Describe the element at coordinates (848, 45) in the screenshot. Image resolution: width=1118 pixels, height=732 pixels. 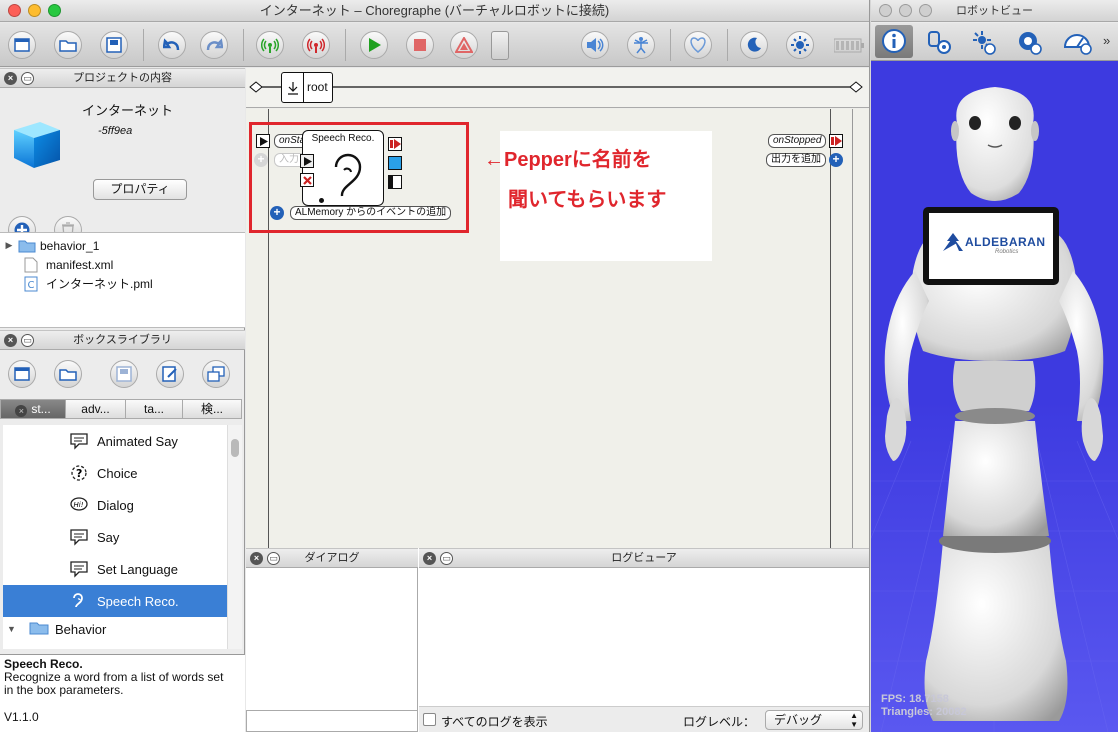
I see `battery-icon` at that location.